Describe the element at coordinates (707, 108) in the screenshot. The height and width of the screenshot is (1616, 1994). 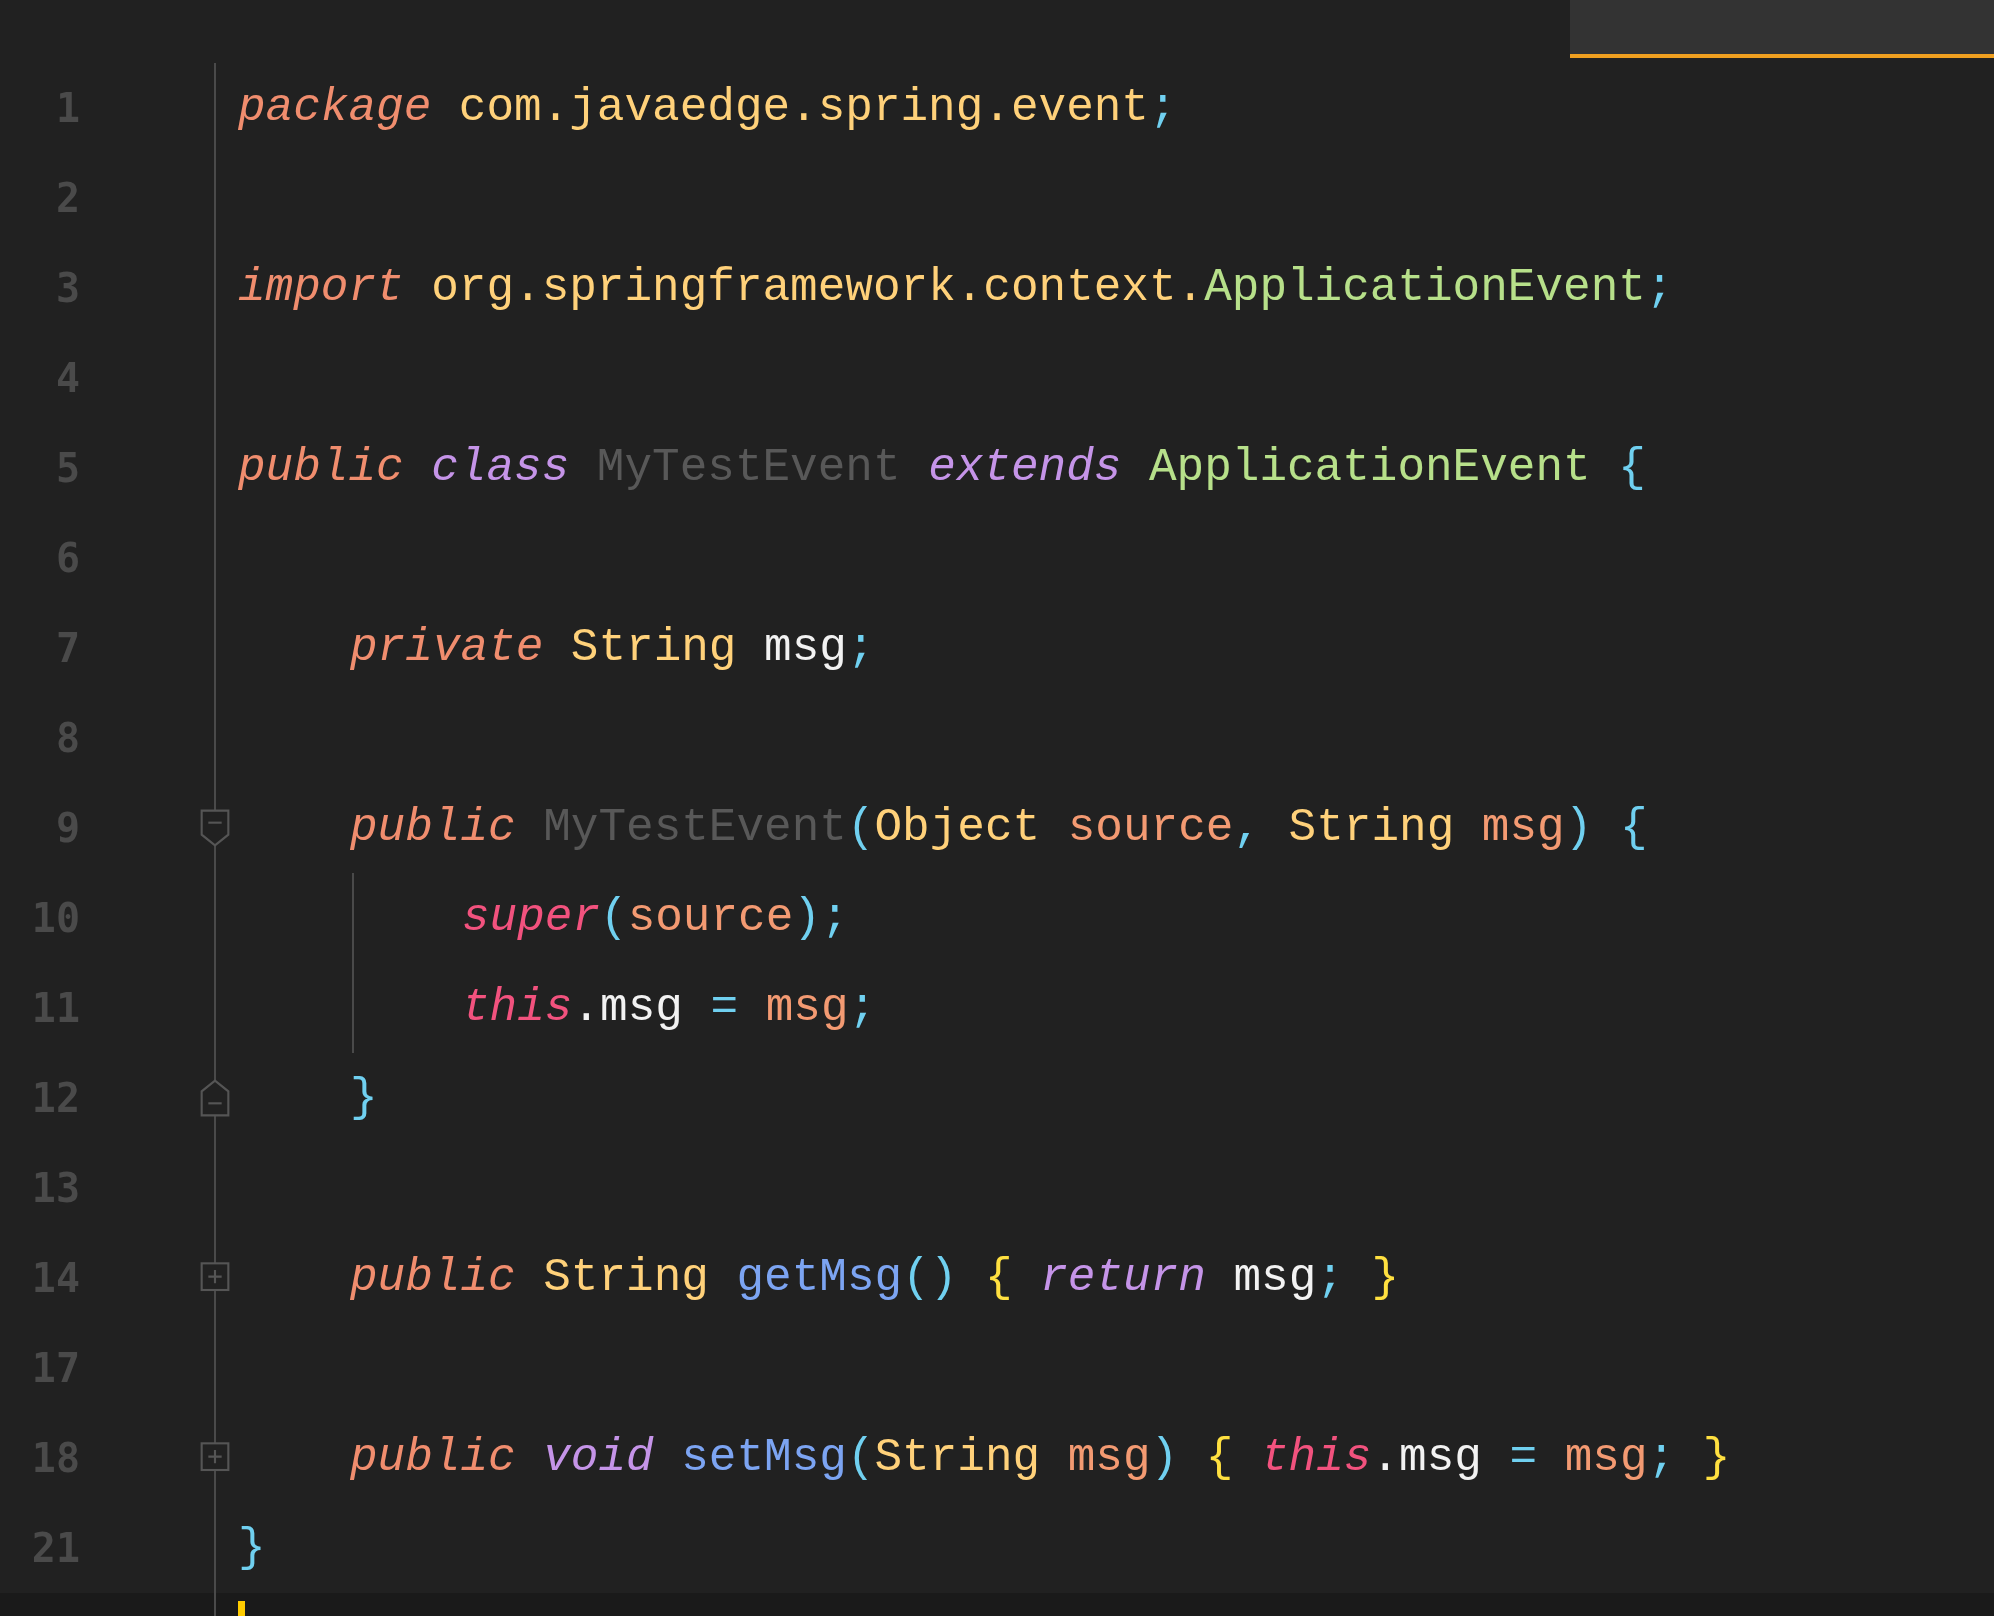
I see `code-line: package com.javaedge.spring.event;` at that location.